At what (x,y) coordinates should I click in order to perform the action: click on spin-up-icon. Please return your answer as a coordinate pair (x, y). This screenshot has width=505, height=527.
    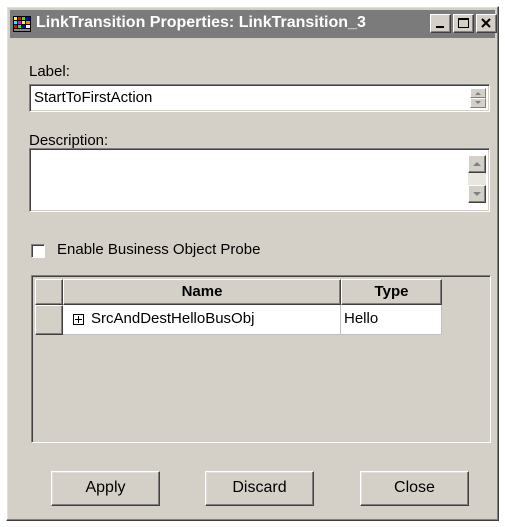
    Looking at the image, I should click on (478, 93).